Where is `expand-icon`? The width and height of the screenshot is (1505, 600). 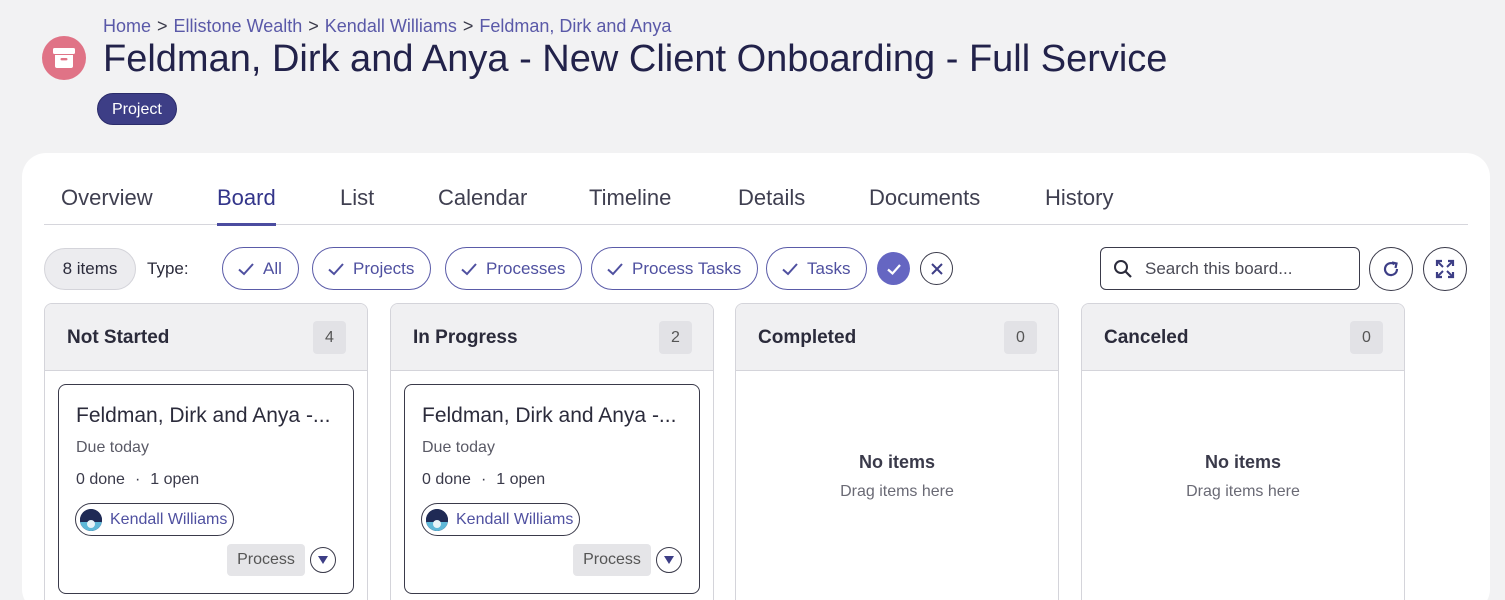
expand-icon is located at coordinates (1445, 269).